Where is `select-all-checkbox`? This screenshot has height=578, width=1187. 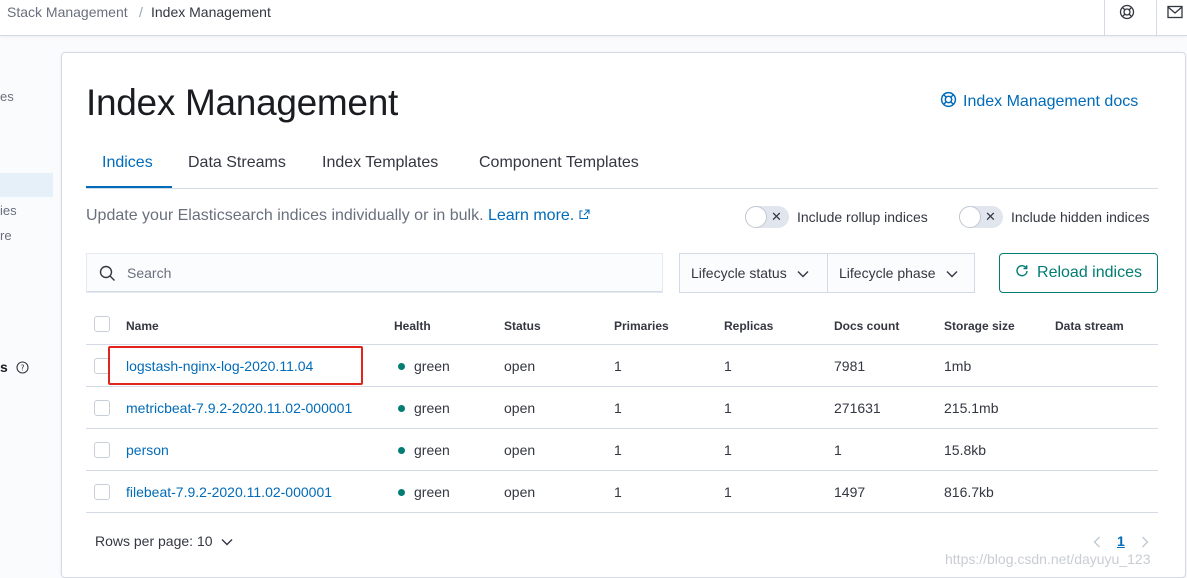 select-all-checkbox is located at coordinates (102, 324).